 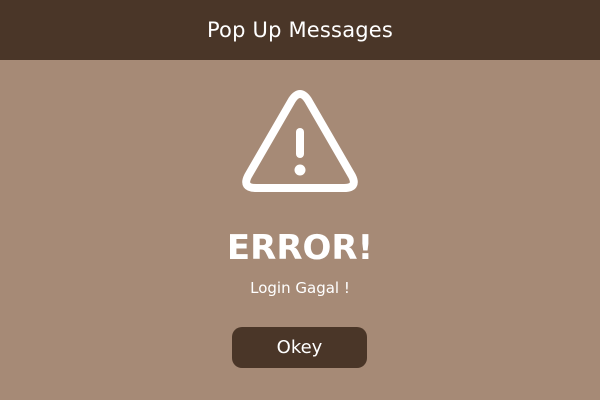 I want to click on warning-triangle-icon, so click(x=300, y=141).